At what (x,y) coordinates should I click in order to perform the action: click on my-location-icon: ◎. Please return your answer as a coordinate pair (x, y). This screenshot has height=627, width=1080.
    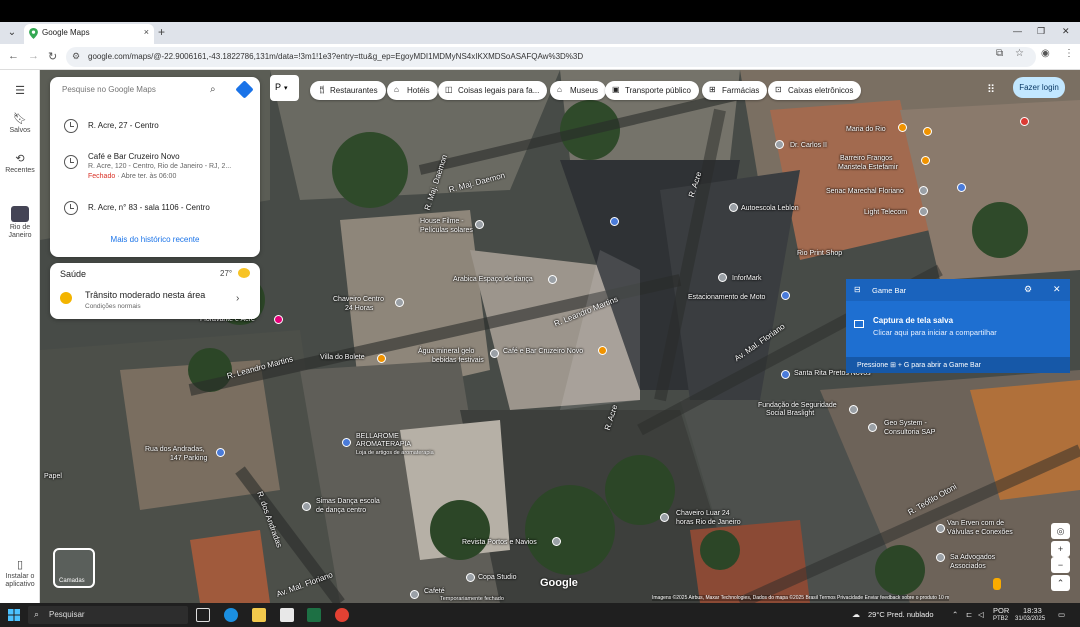
    Looking at the image, I should click on (1060, 531).